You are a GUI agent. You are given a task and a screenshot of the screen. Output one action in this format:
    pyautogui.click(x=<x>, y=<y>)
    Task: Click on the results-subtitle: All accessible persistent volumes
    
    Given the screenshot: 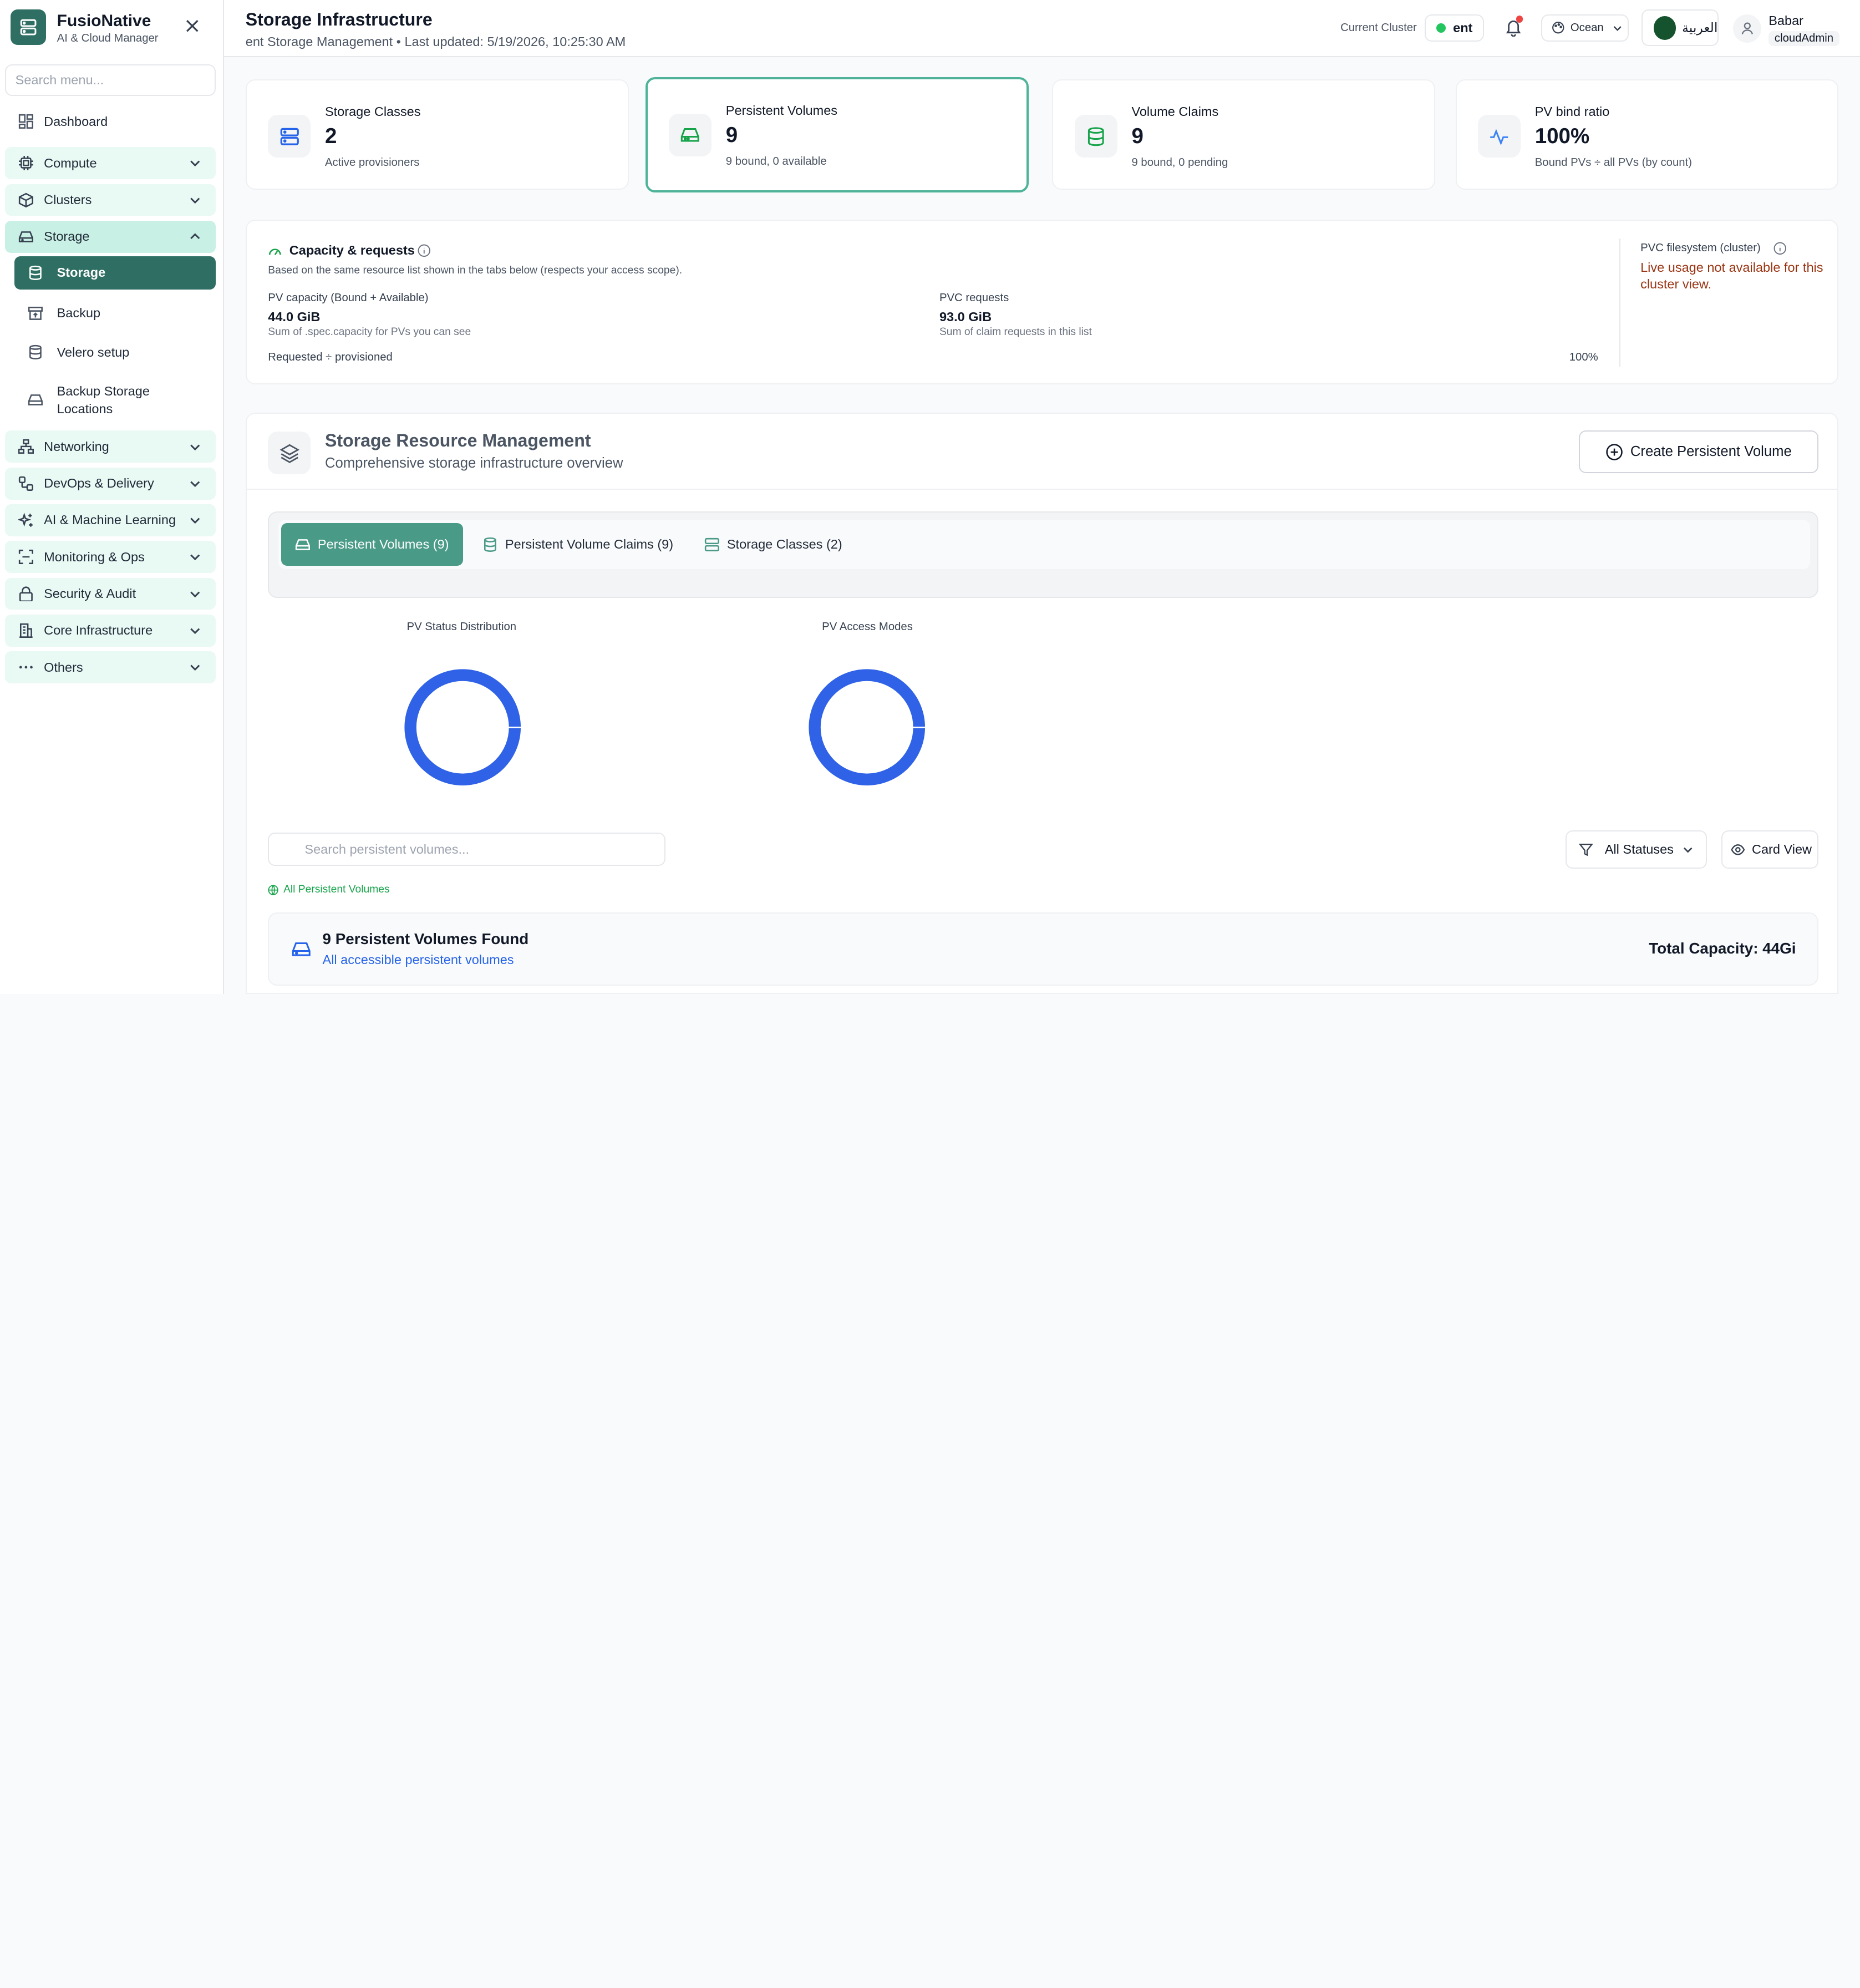 What is the action you would take?
    pyautogui.click(x=418, y=959)
    